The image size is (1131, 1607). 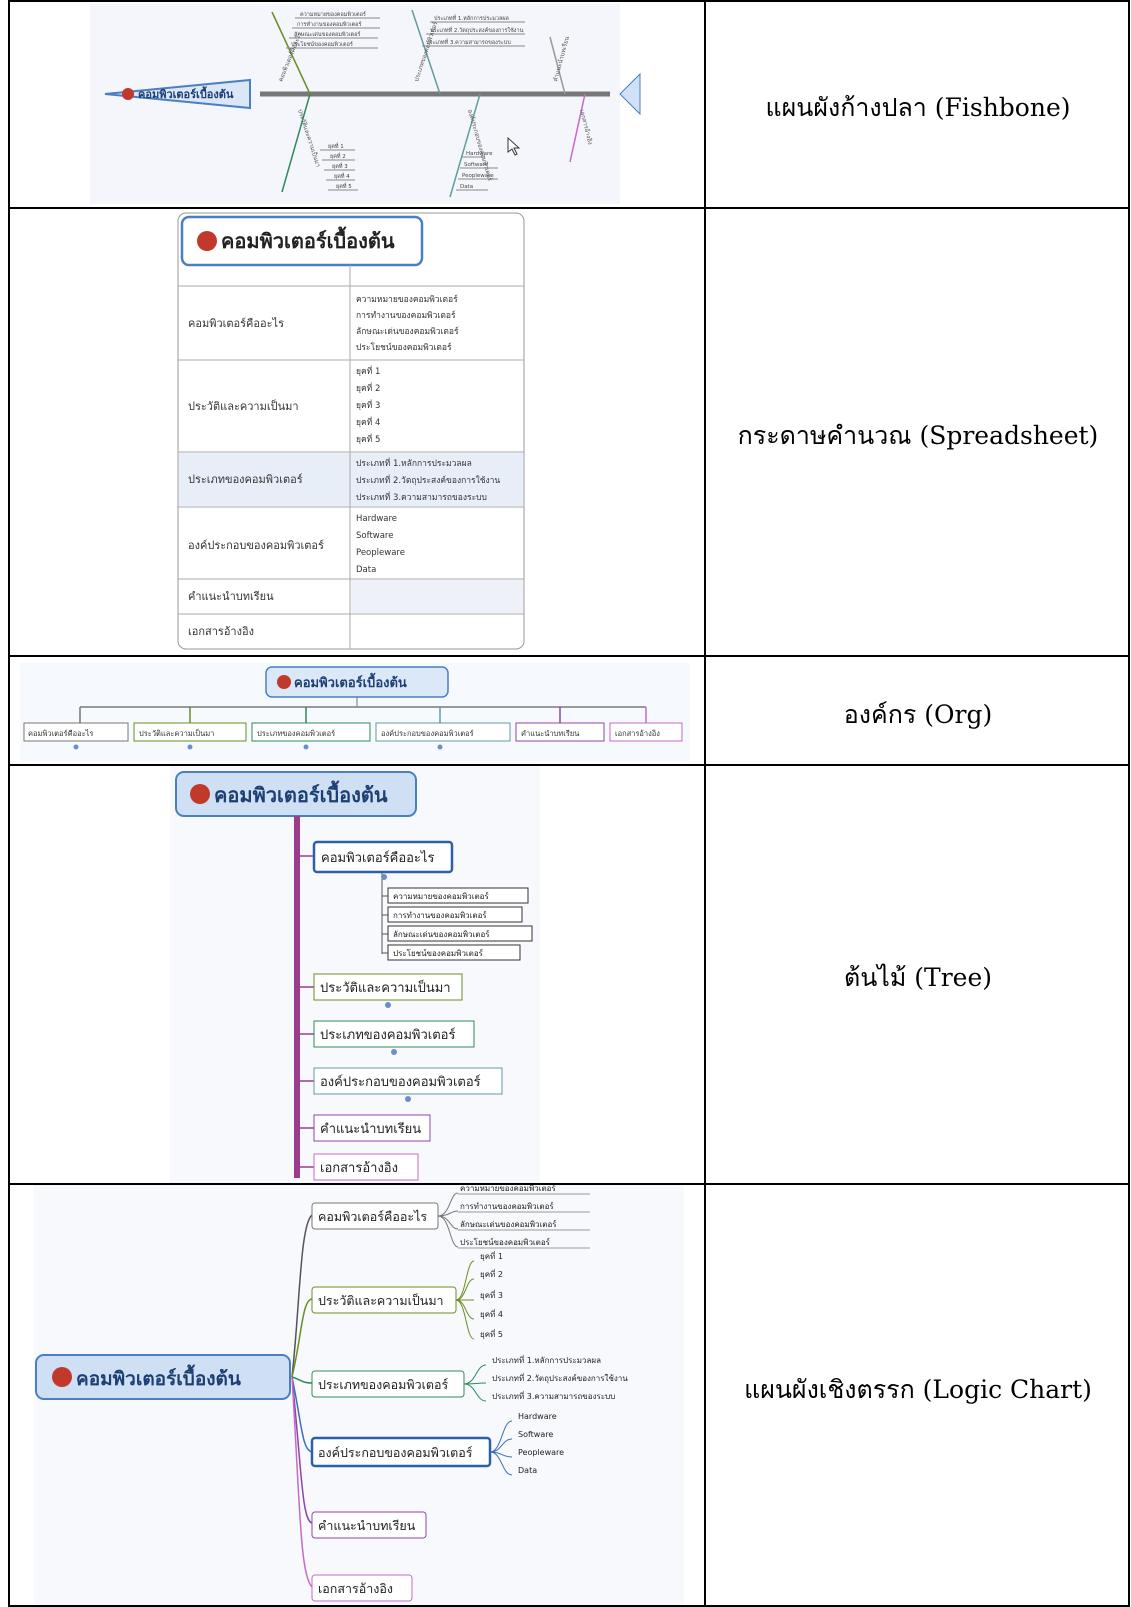 I want to click on logic-label-5: คำแนะนำบทเรียน, so click(x=367, y=1525).